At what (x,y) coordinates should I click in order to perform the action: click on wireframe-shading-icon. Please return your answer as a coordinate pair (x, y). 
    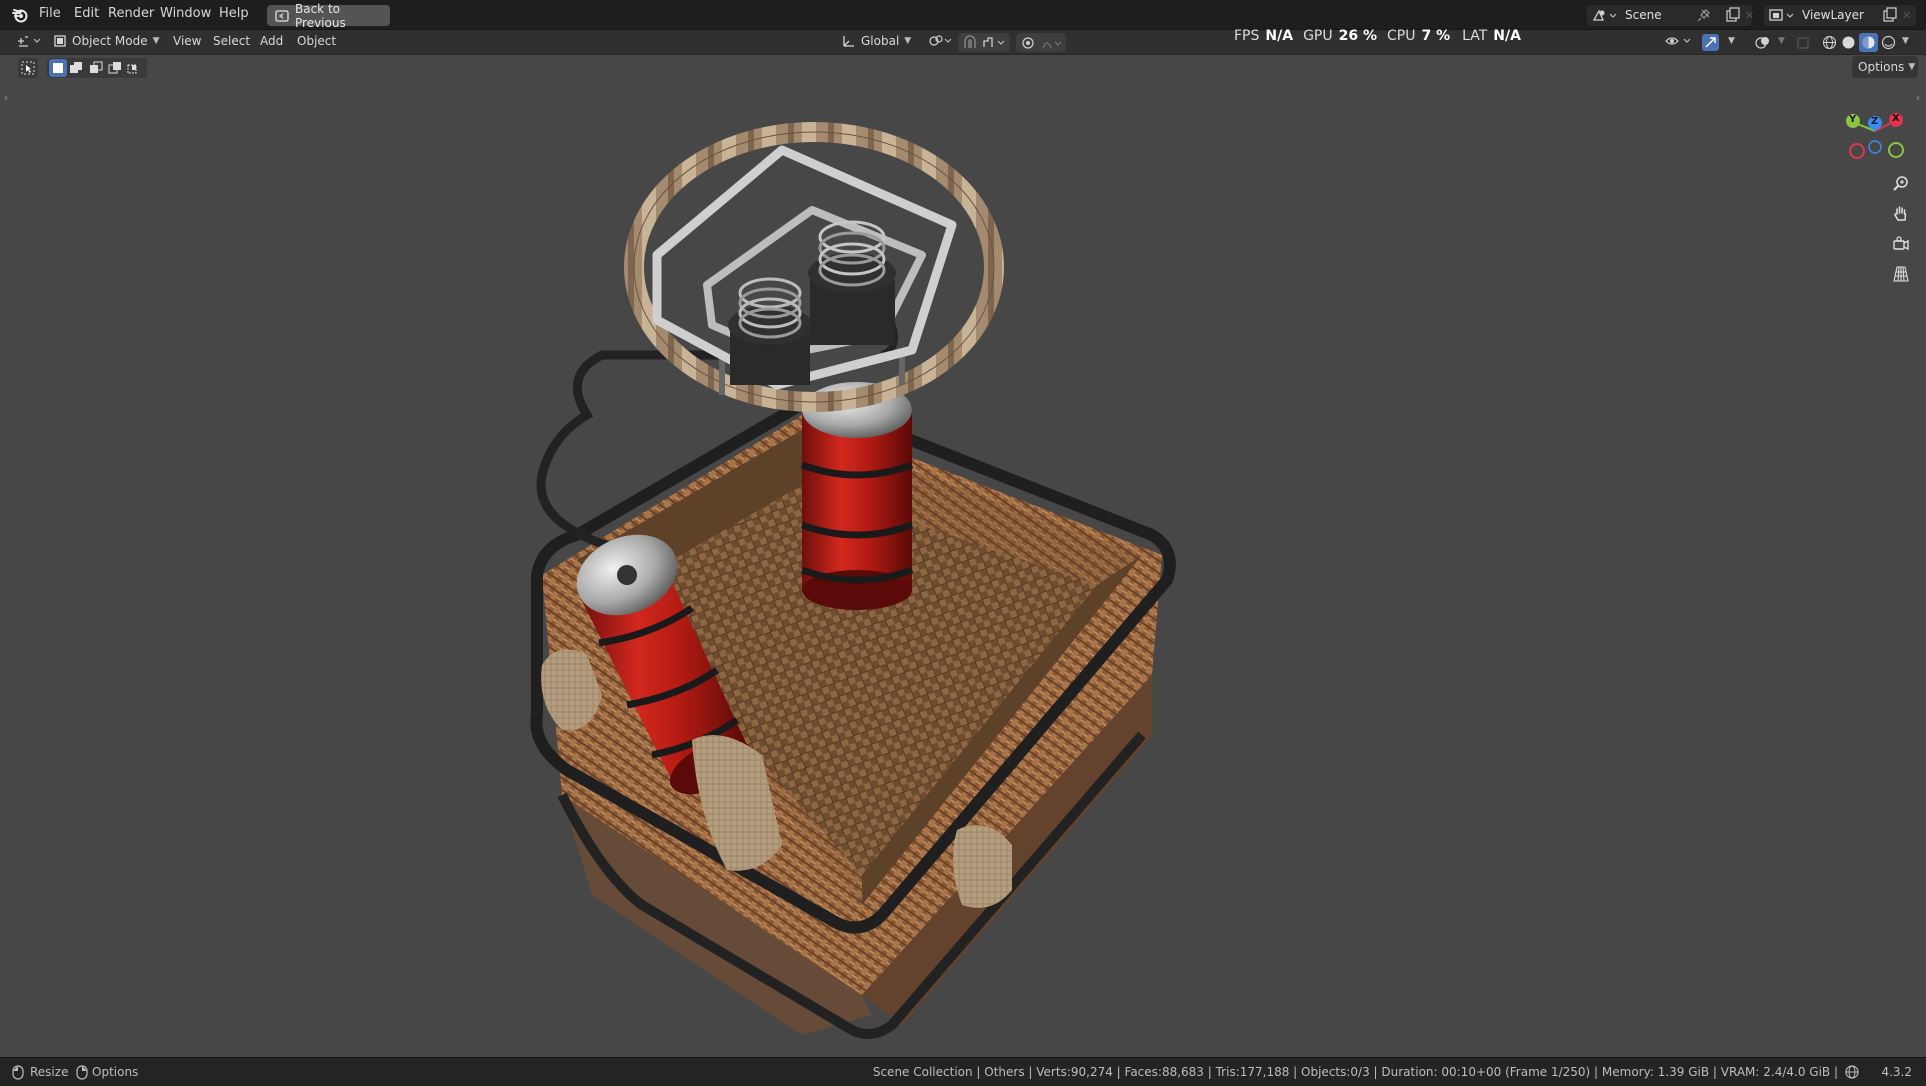
    Looking at the image, I should click on (1829, 42).